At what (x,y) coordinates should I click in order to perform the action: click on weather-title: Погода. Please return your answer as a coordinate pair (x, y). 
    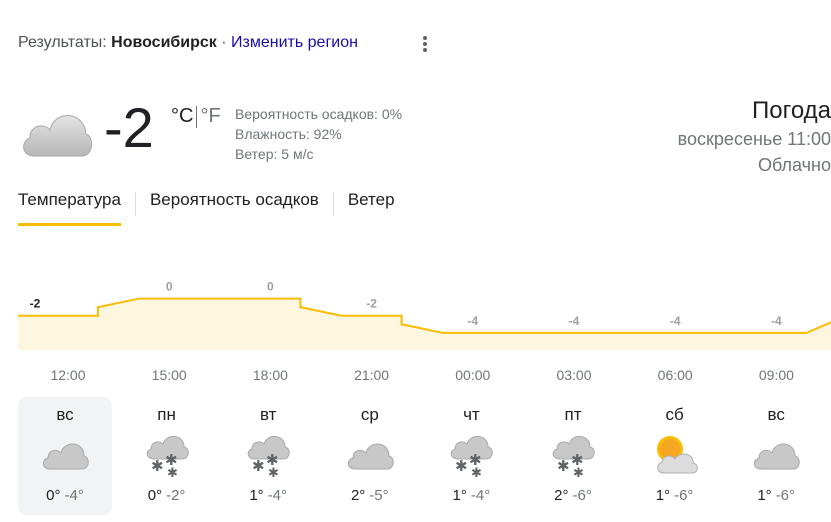
    Looking at the image, I should click on (791, 110).